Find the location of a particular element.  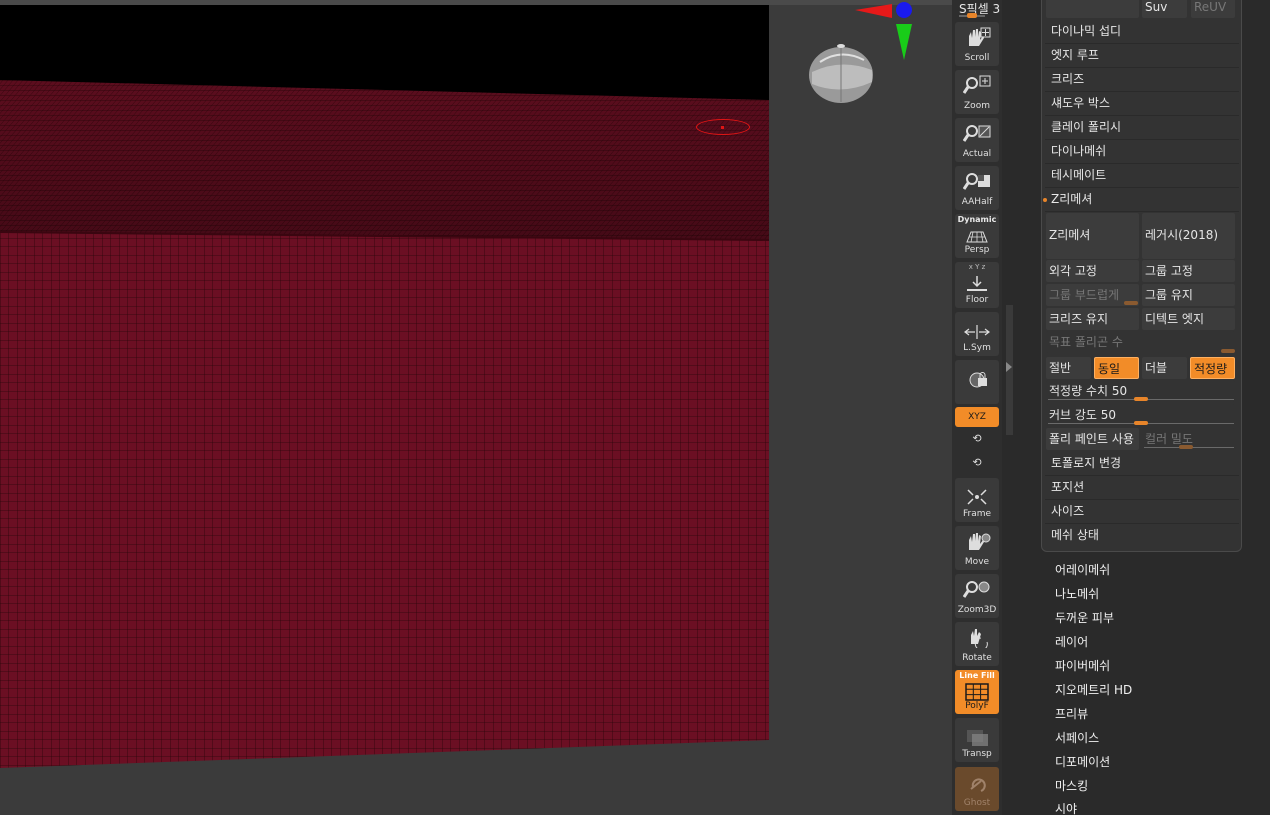

polyframe-icon is located at coordinates (977, 692).